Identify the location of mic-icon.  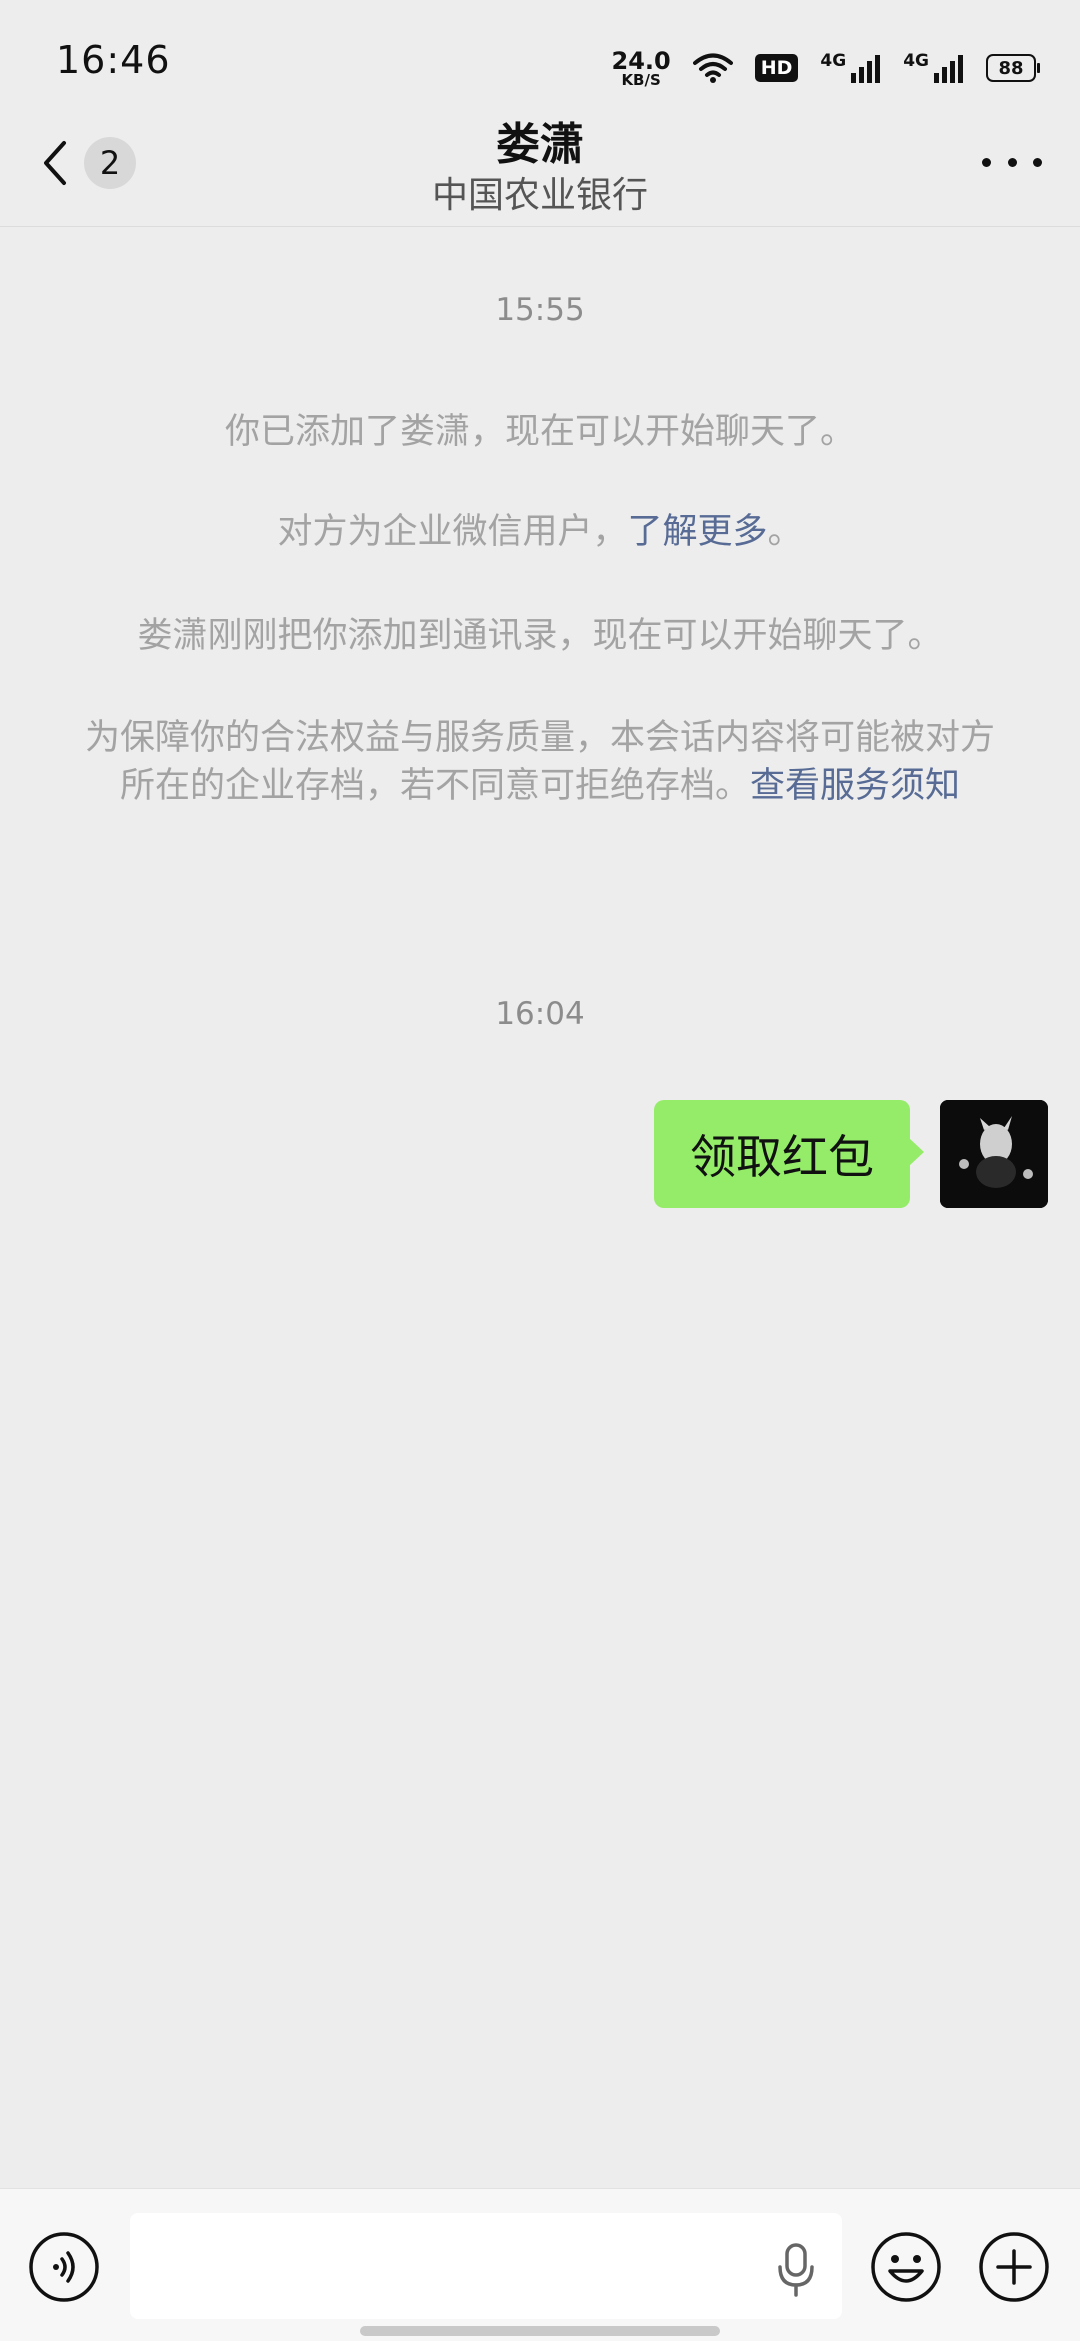
(796, 2269).